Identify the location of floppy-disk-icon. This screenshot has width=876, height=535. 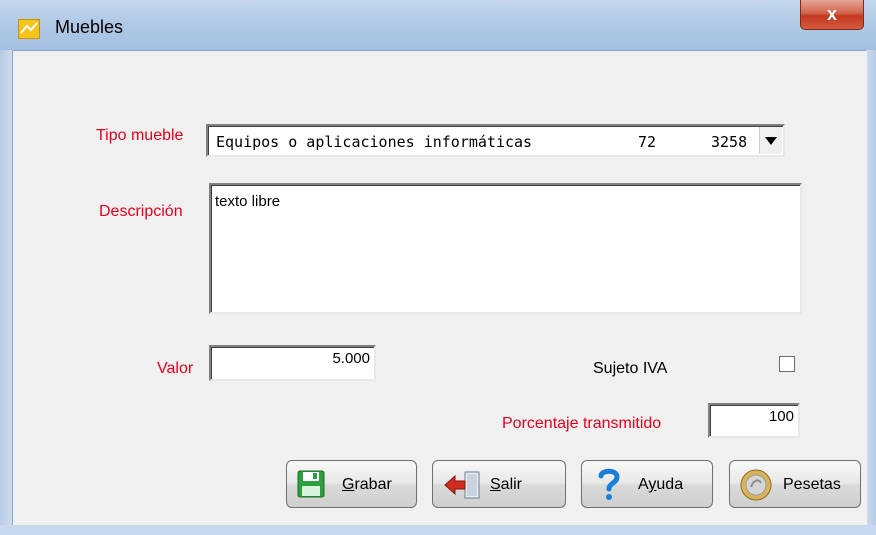
(311, 486).